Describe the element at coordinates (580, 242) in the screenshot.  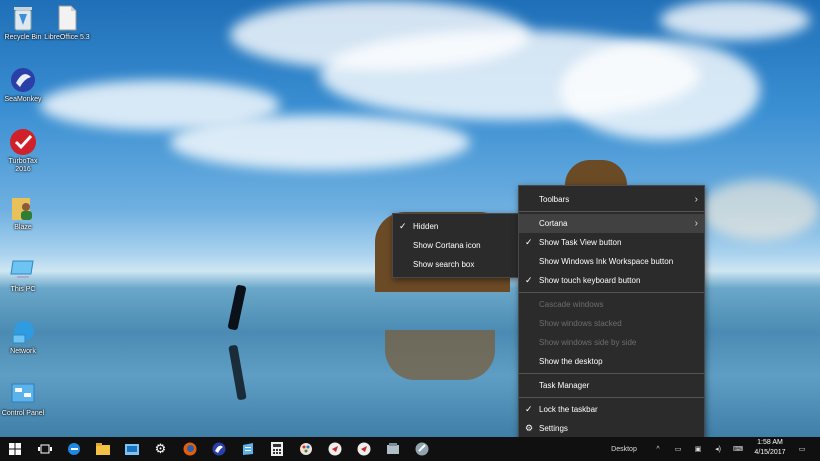
I see `menu-item-label: Show Task View button` at that location.